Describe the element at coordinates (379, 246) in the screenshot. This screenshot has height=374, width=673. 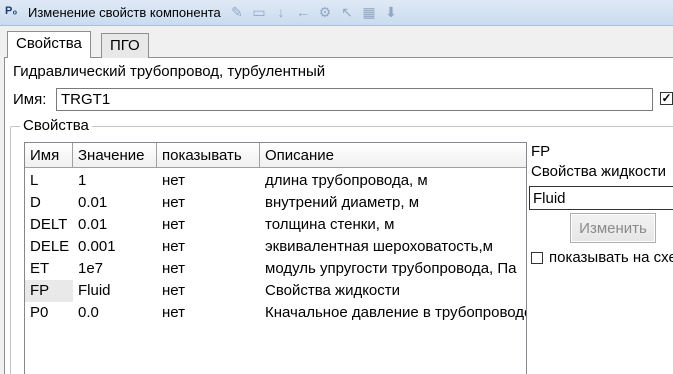
I see `cell-description: эквивалентная шероховатость,м` at that location.